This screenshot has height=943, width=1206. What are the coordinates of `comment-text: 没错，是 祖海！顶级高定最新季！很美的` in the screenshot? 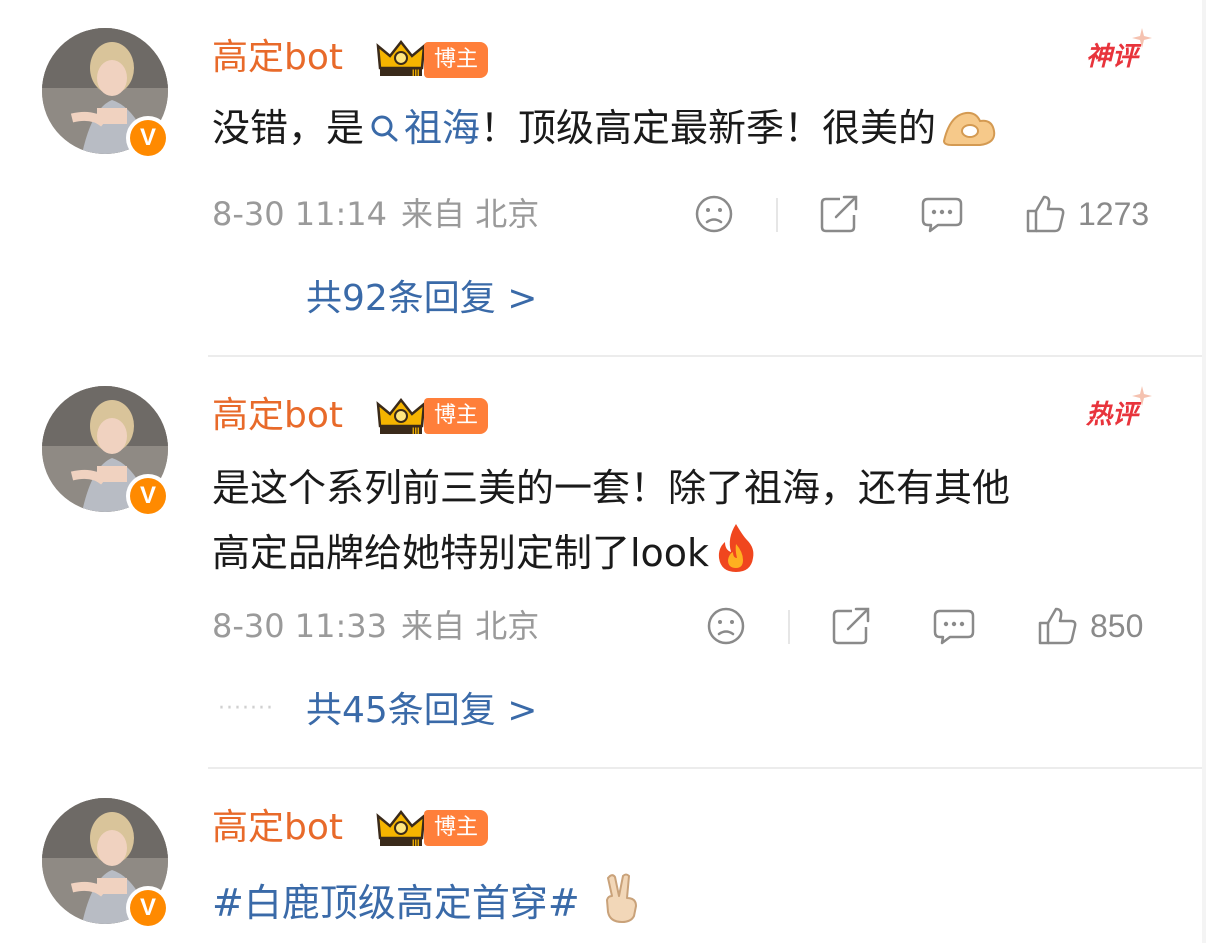 It's located at (605, 128).